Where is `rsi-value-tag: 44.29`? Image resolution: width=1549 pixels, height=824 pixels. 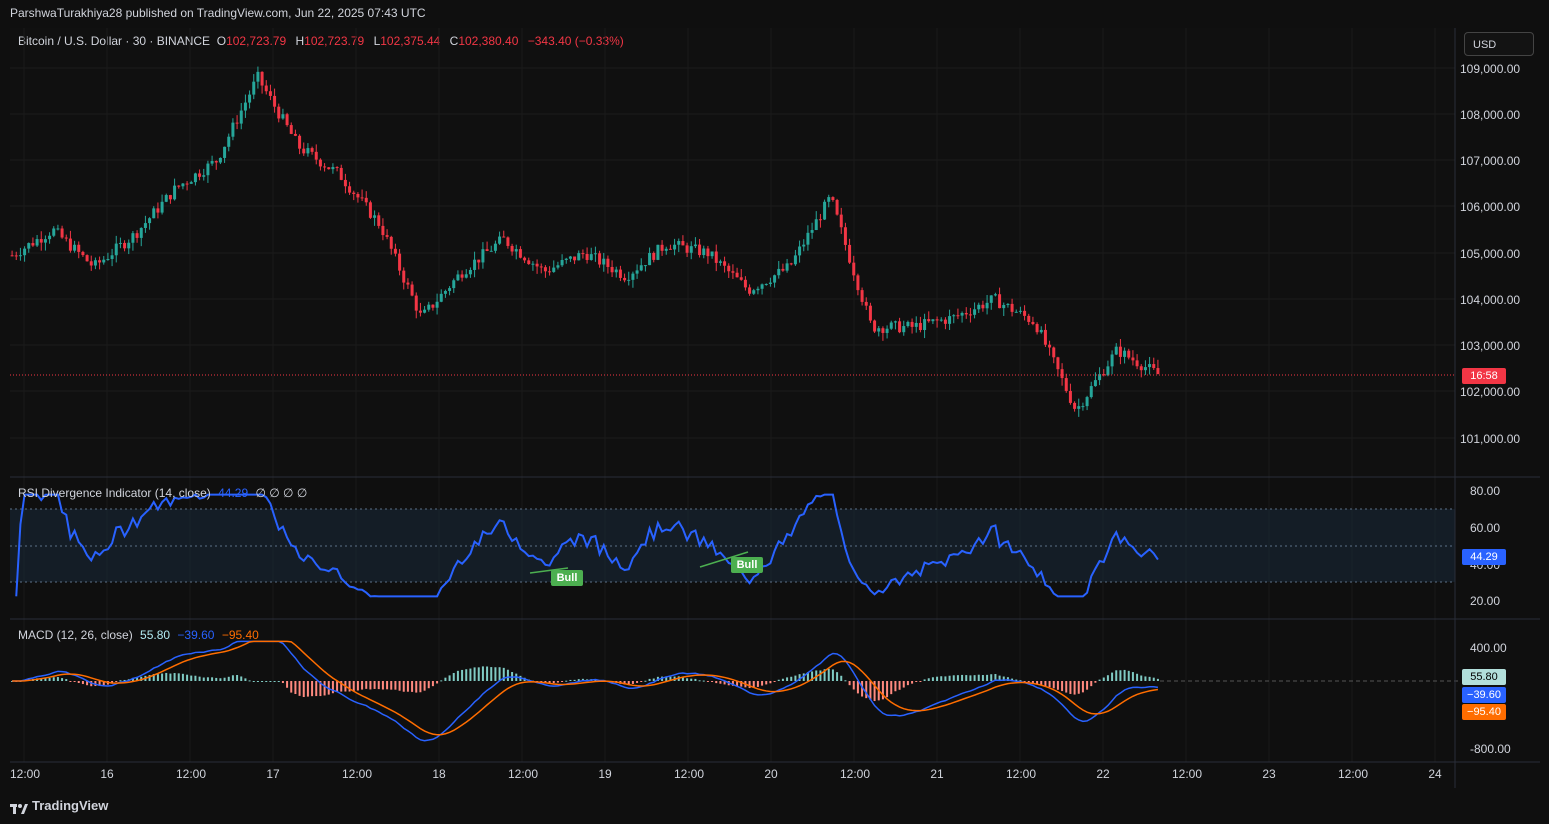
rsi-value-tag: 44.29 is located at coordinates (1484, 557).